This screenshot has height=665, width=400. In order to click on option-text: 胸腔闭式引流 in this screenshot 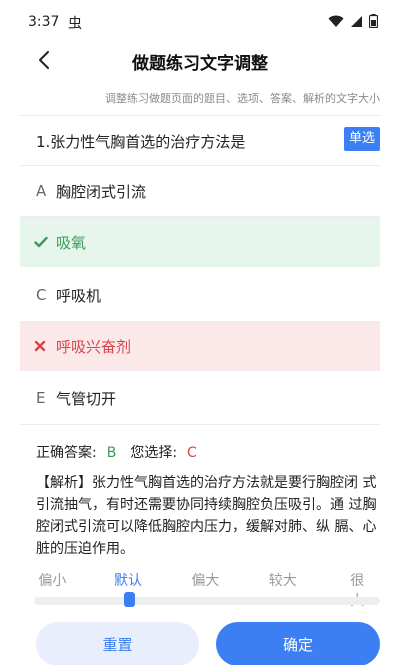, I will do `click(101, 191)`.